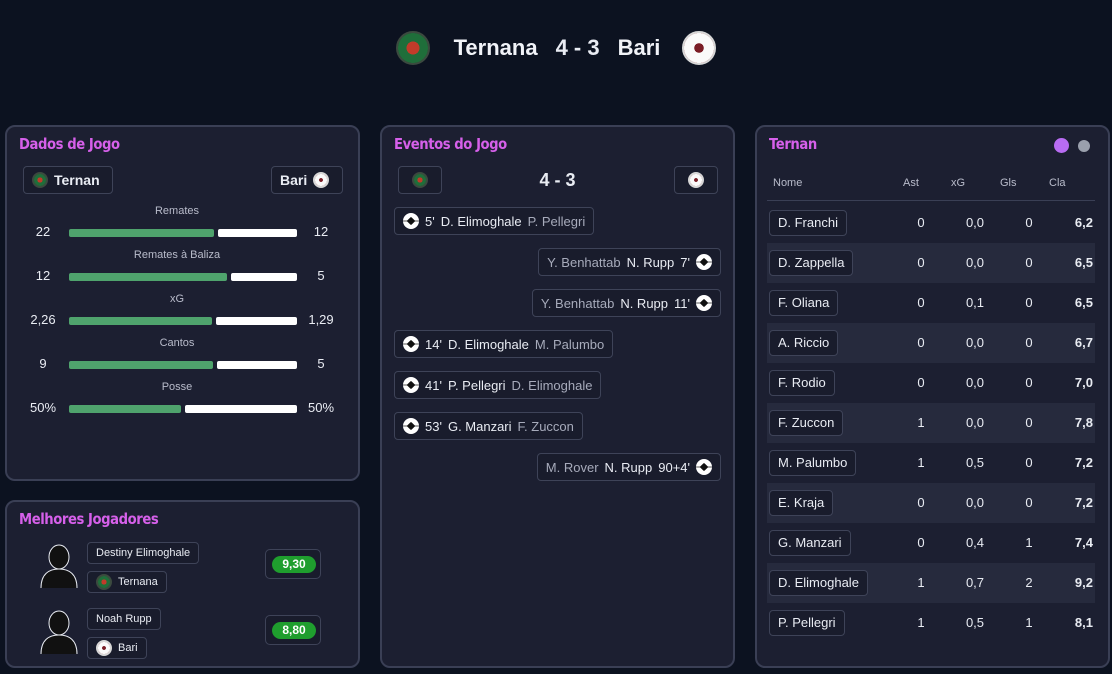 This screenshot has width=1112, height=674. I want to click on player-xg: 0,5, so click(975, 462).